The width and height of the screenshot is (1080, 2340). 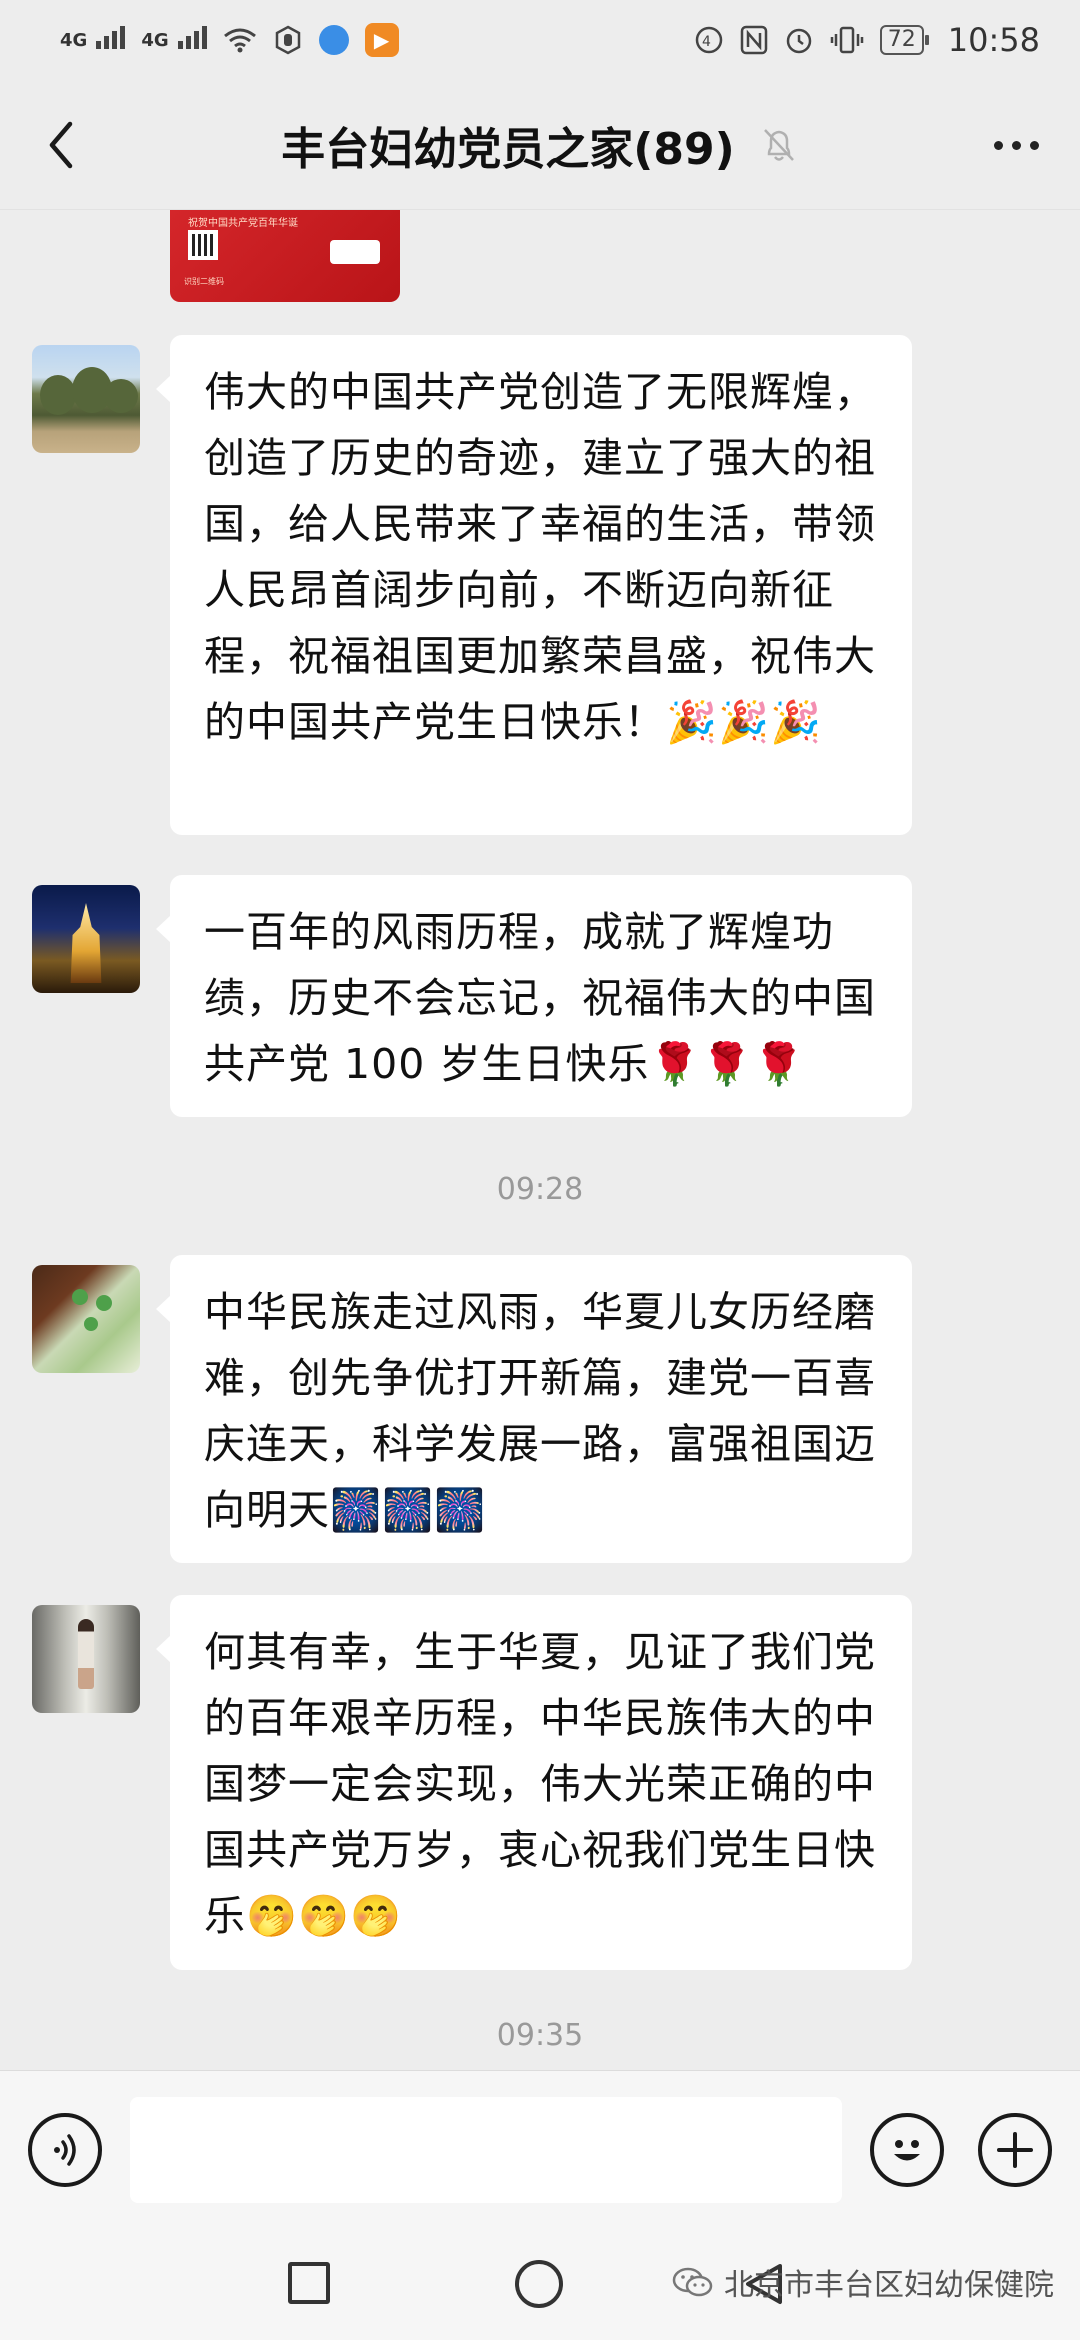 What do you see at coordinates (61, 145) in the screenshot?
I see `chevron-left-icon` at bounding box center [61, 145].